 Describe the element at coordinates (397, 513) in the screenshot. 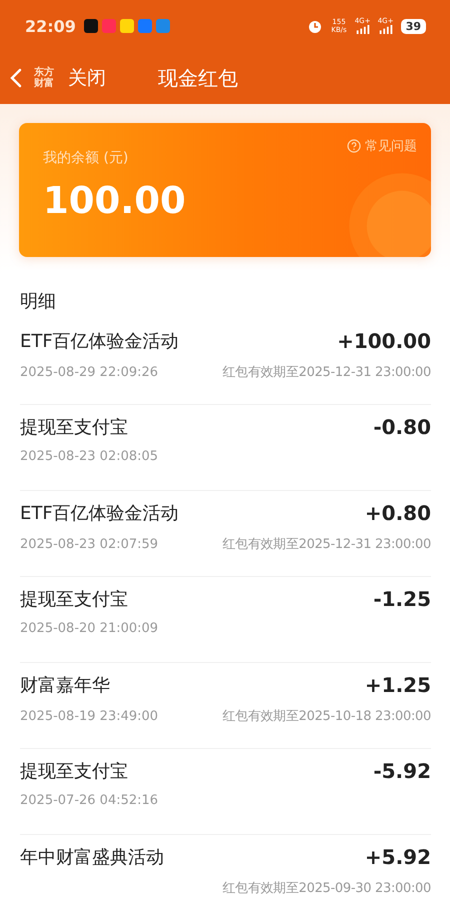

I see `record-amount: +0.80` at that location.